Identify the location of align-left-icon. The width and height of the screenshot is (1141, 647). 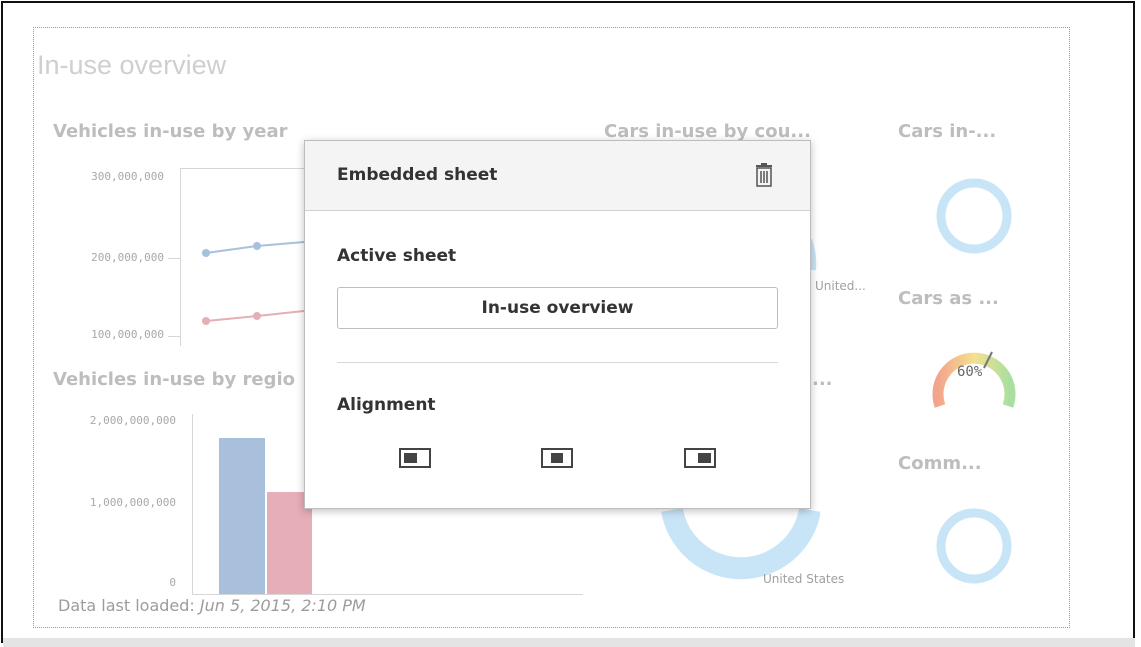
(415, 458).